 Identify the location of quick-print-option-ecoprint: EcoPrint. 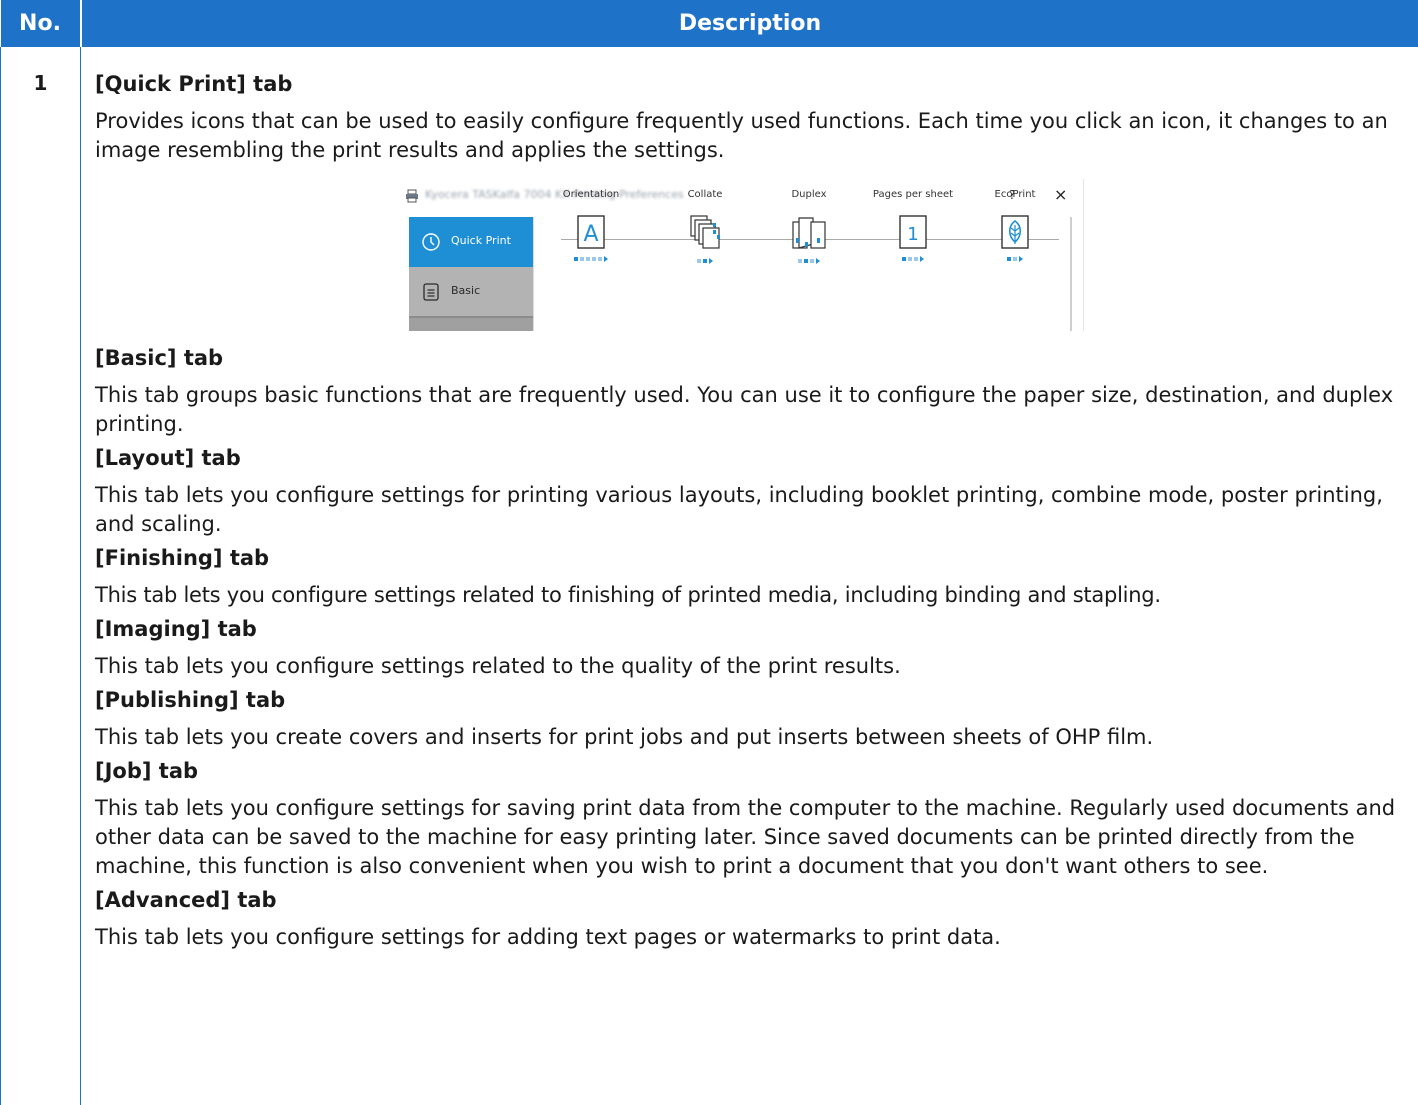
(1015, 225).